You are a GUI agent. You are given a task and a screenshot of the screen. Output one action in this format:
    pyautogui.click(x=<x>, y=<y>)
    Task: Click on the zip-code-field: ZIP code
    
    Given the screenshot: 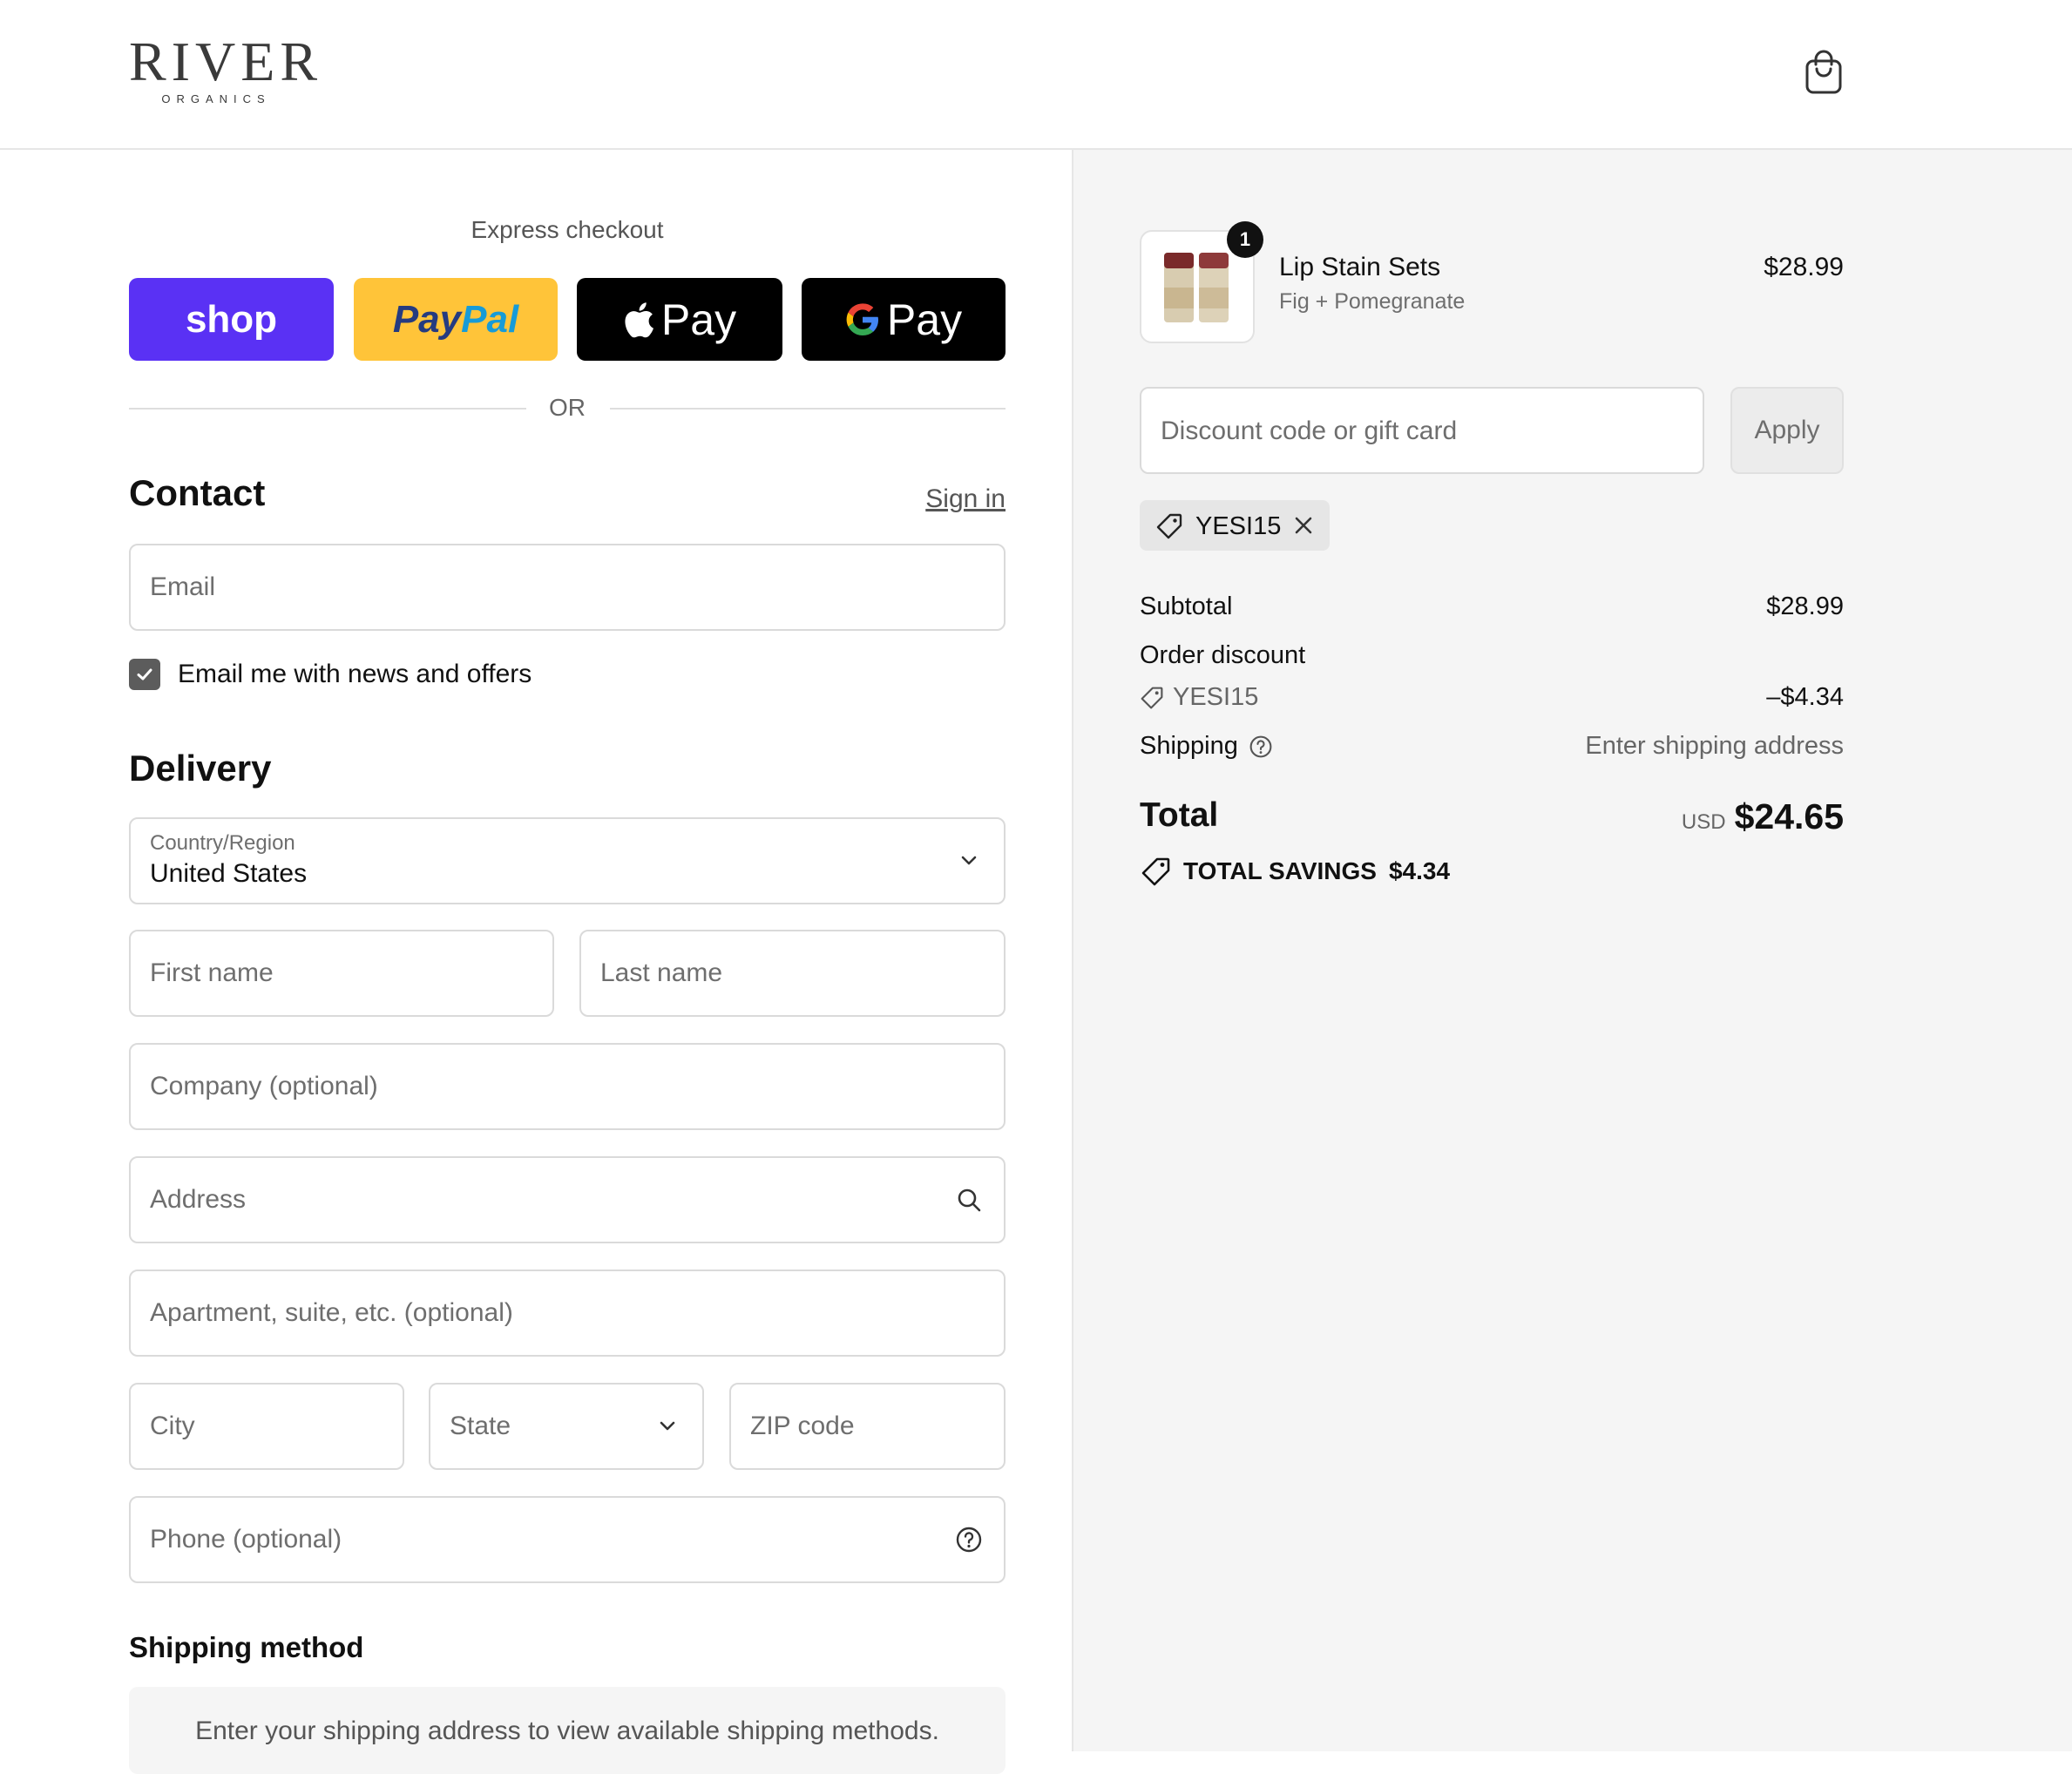 What is the action you would take?
    pyautogui.click(x=867, y=1426)
    